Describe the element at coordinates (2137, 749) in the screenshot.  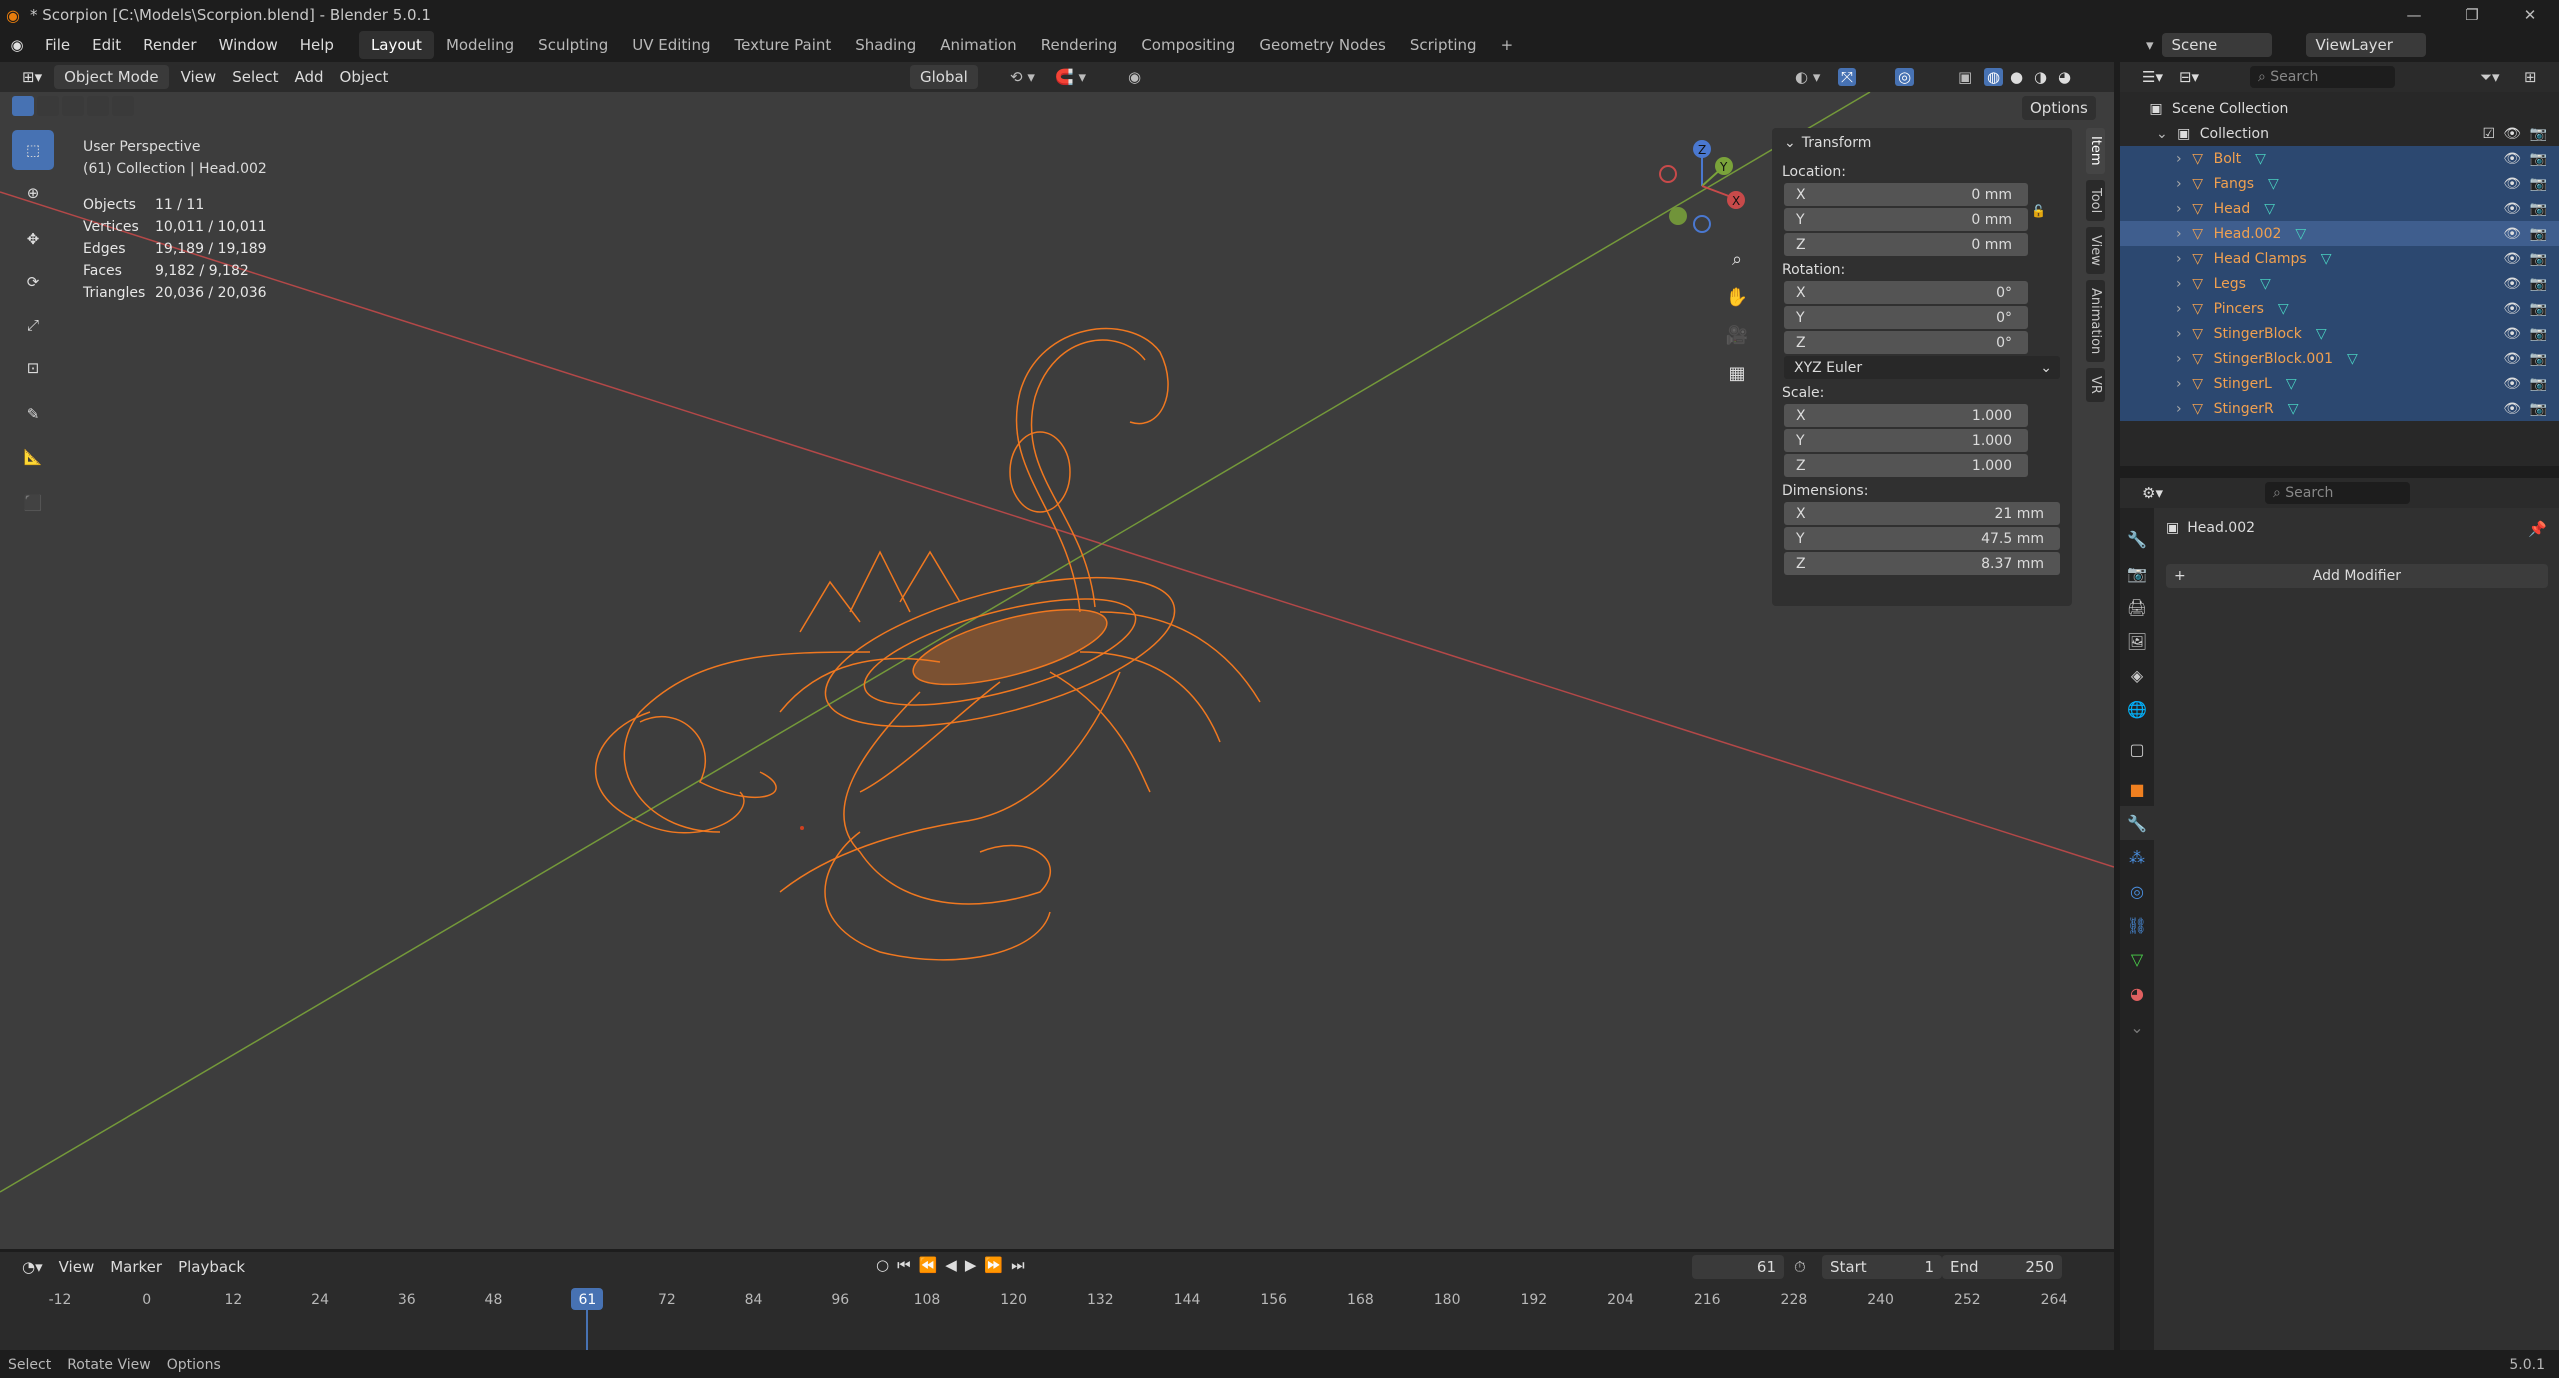
I see `collection-props-icon: ▢` at that location.